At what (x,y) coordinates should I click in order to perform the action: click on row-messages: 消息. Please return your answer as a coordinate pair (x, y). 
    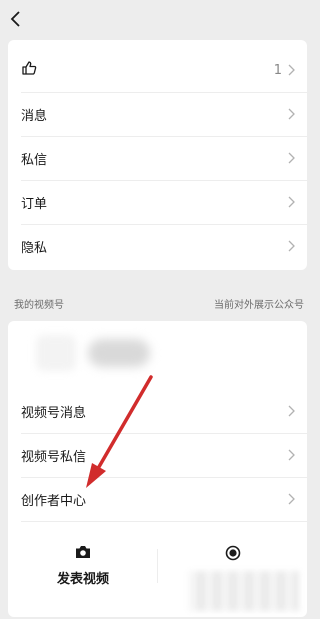
    Looking at the image, I should click on (157, 114).